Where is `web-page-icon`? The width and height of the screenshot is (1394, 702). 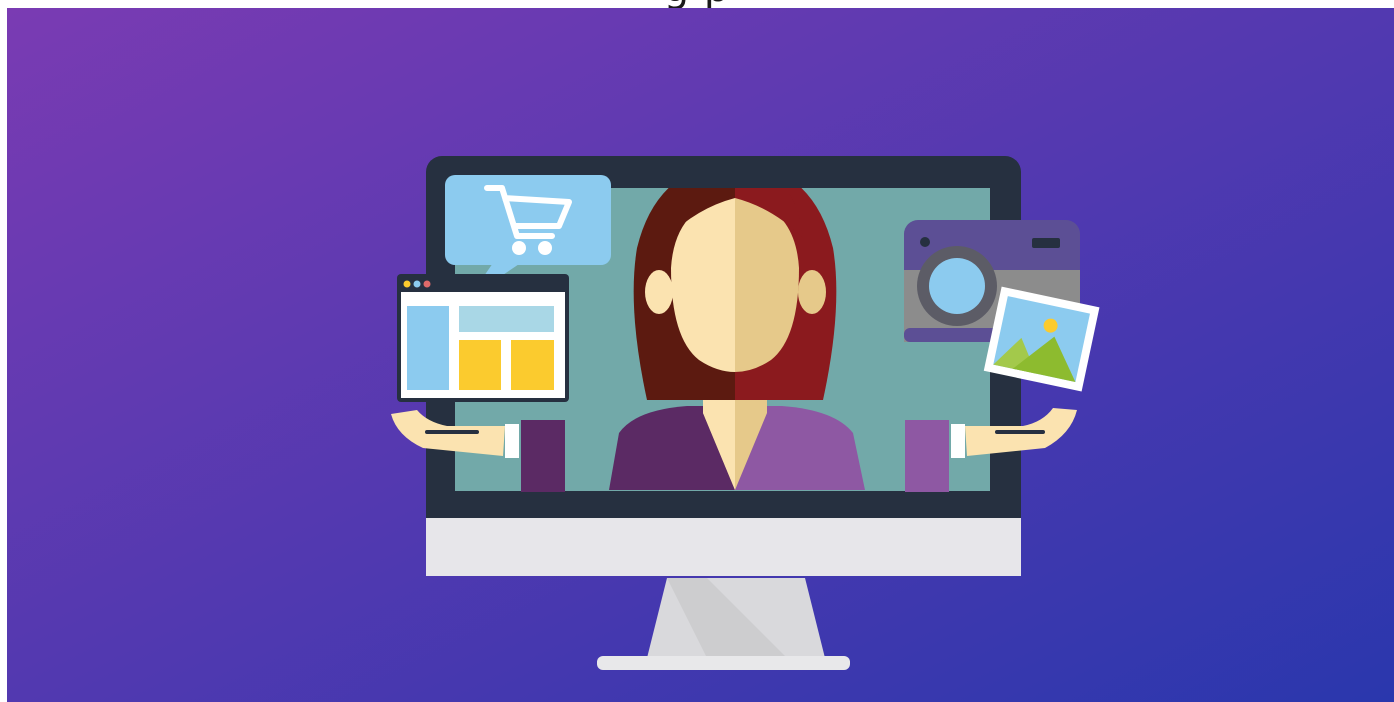 web-page-icon is located at coordinates (483, 338).